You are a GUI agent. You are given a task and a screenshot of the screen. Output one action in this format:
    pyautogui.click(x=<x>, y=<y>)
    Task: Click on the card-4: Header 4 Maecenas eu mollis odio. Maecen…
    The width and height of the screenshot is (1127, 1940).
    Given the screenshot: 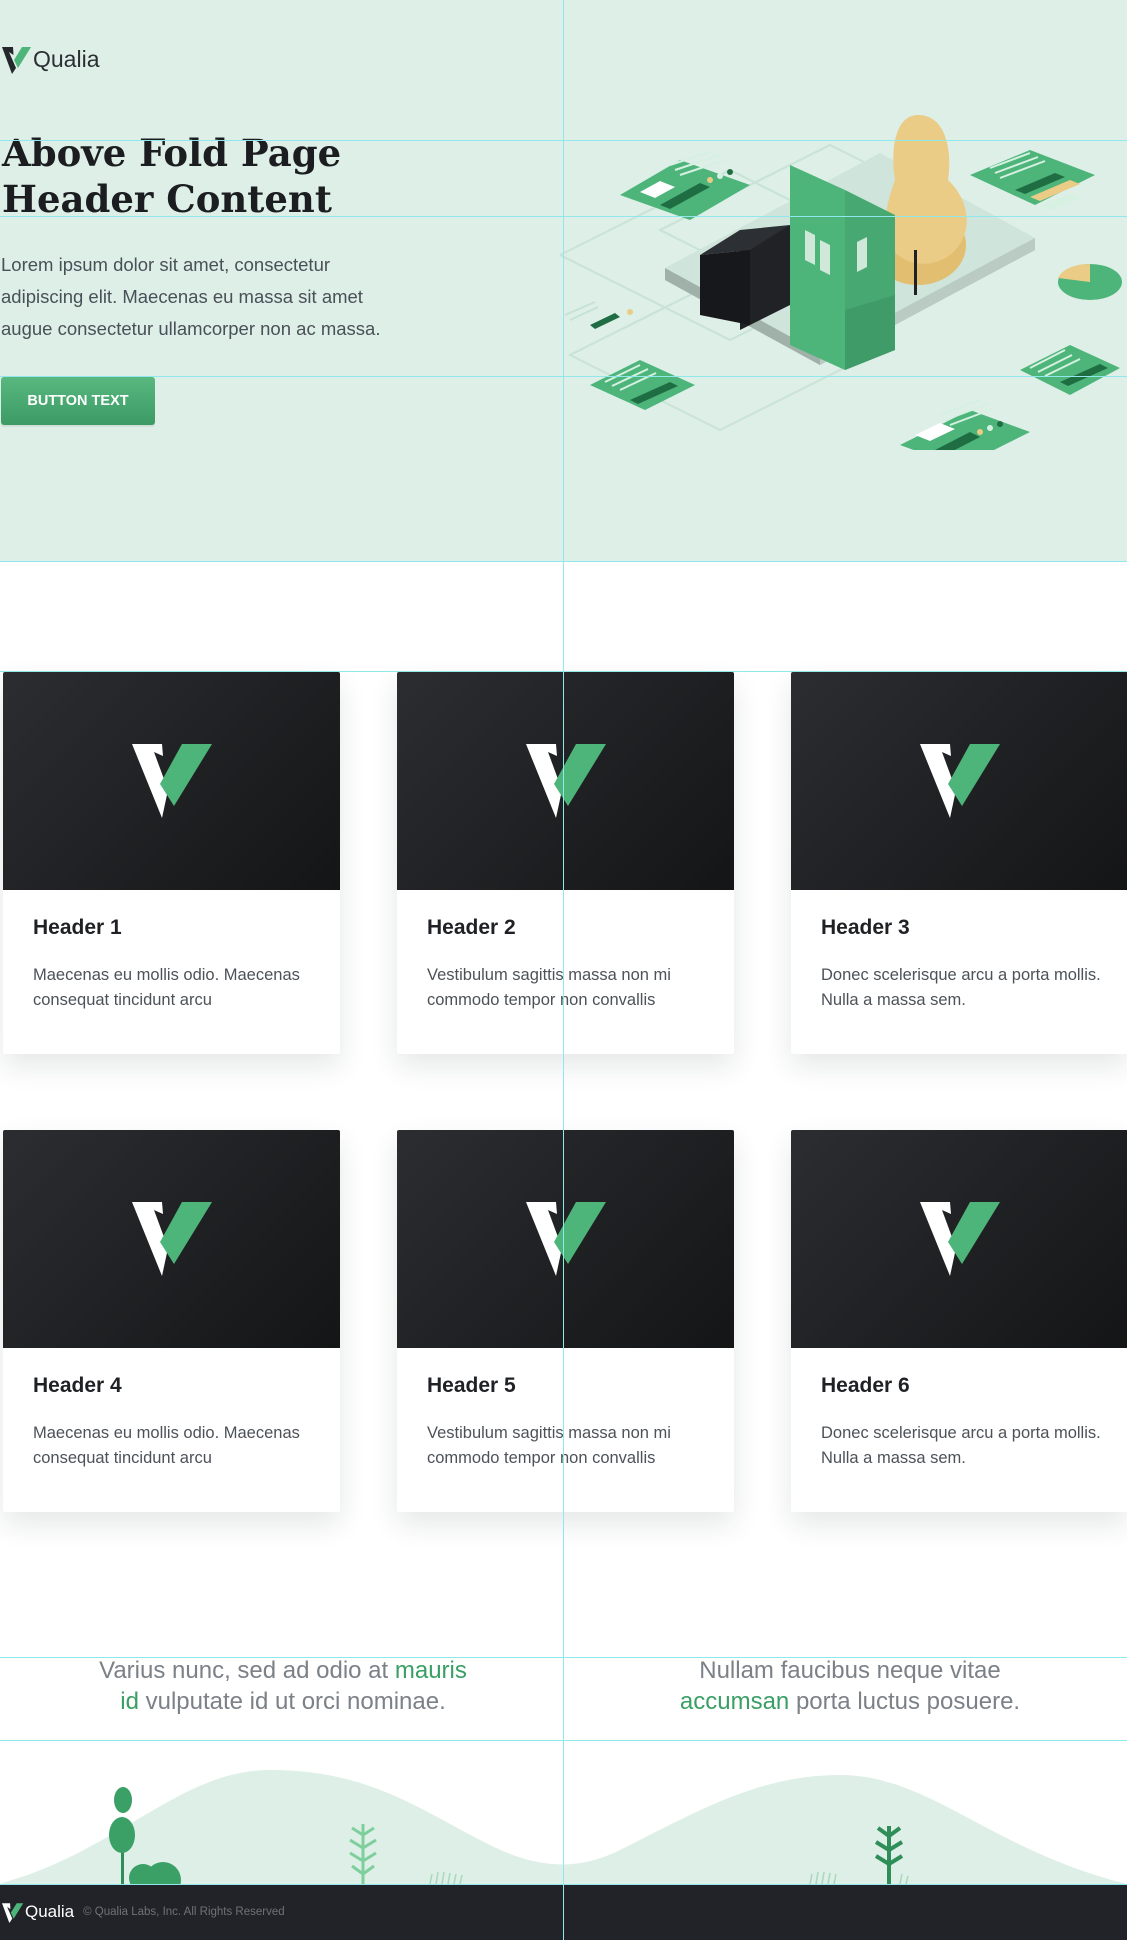 What is the action you would take?
    pyautogui.click(x=171, y=1321)
    